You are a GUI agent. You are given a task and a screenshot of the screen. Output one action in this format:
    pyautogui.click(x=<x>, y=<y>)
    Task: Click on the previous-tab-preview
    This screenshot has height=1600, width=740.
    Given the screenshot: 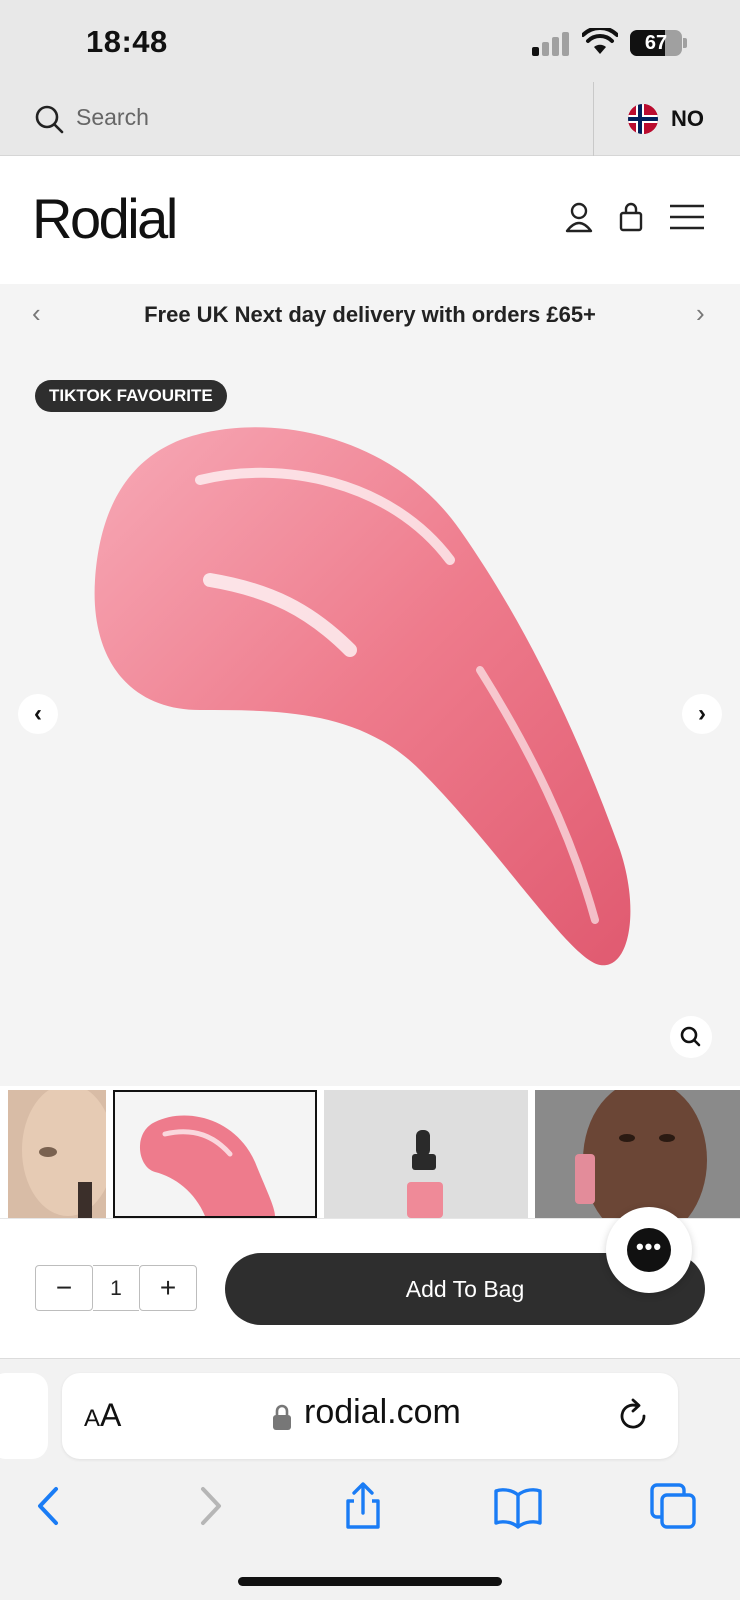 What is the action you would take?
    pyautogui.click(x=24, y=1416)
    